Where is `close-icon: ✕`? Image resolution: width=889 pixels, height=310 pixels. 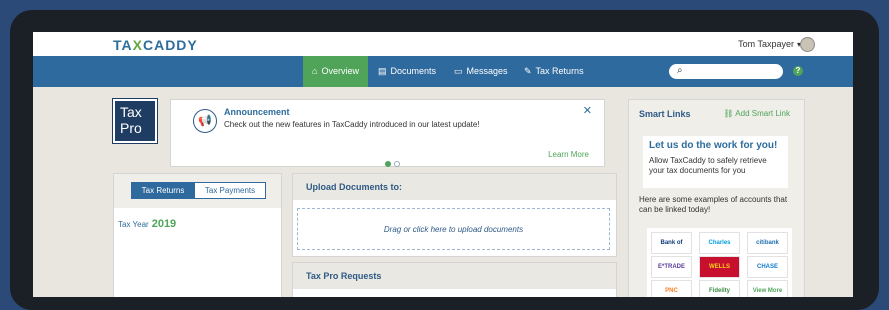 close-icon: ✕ is located at coordinates (587, 110).